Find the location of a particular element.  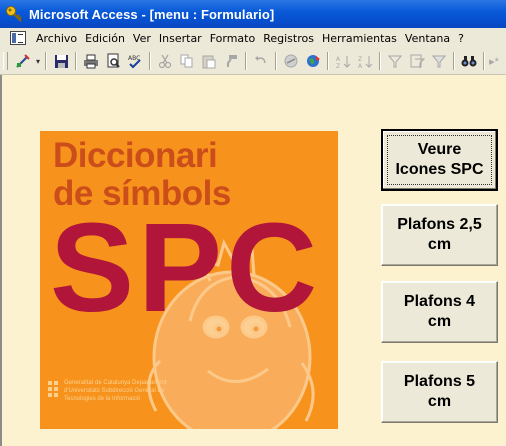

save-icon is located at coordinates (61, 61).